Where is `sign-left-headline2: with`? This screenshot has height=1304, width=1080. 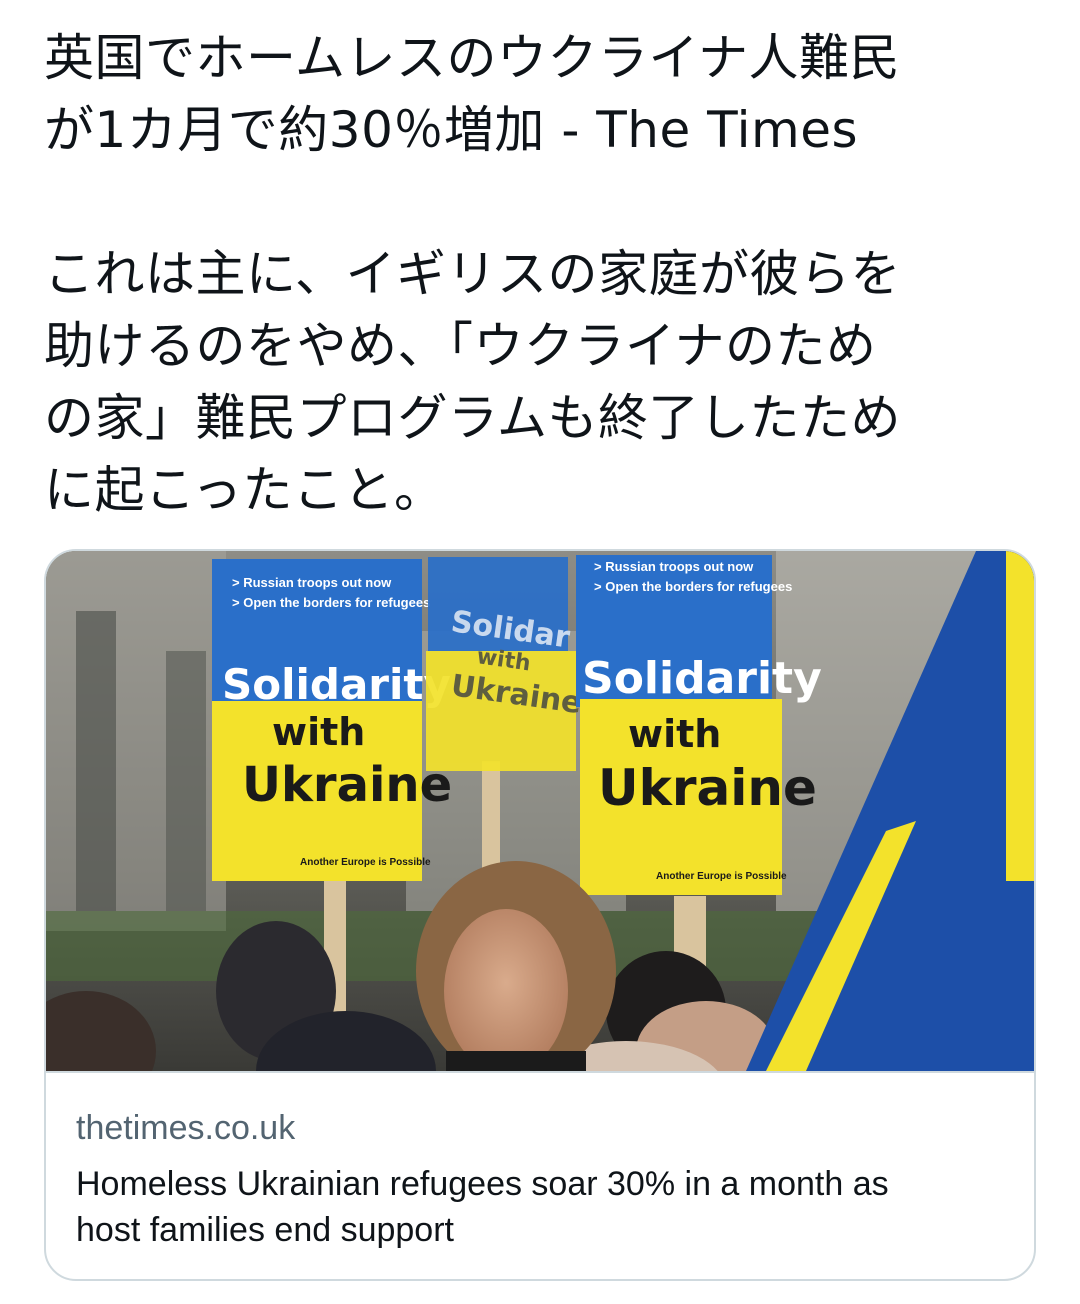 sign-left-headline2: with is located at coordinates (318, 732).